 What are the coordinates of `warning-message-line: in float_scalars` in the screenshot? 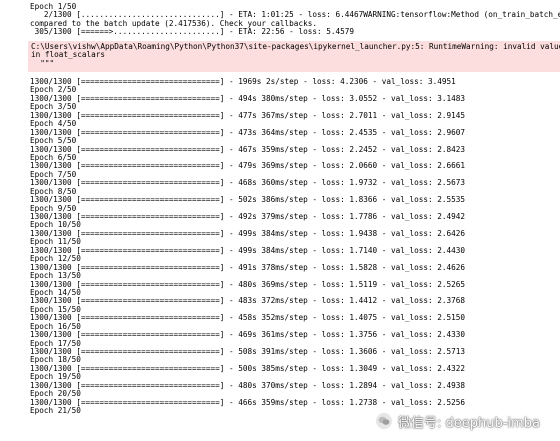 It's located at (68, 55).